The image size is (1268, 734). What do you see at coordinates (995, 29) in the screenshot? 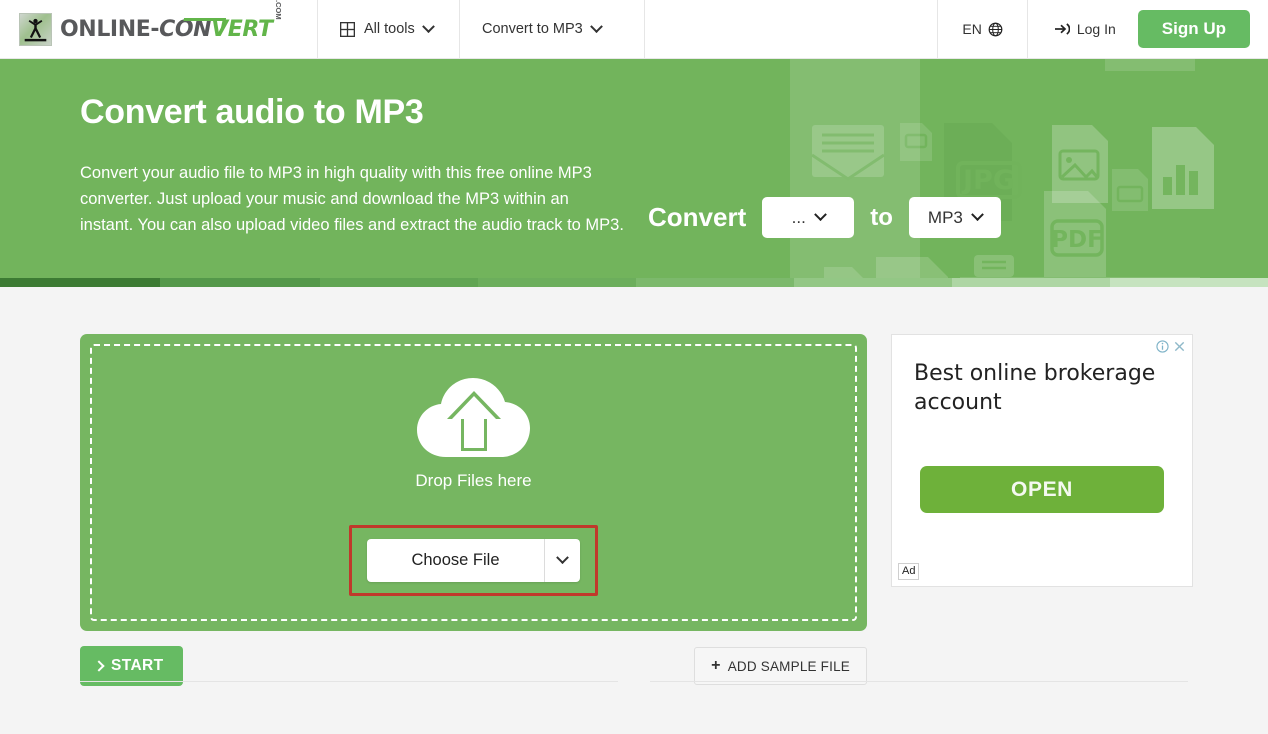
I see `globe-icon` at bounding box center [995, 29].